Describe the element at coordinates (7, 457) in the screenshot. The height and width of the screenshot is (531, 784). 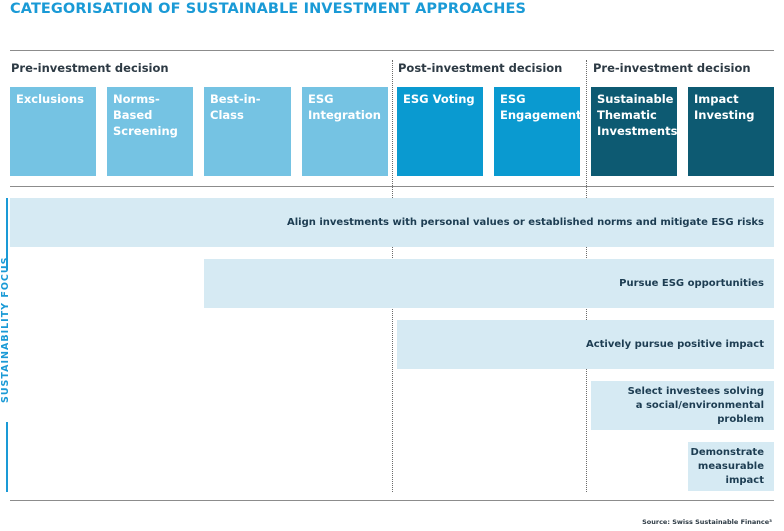
I see `focus-axis-line-bottom` at that location.